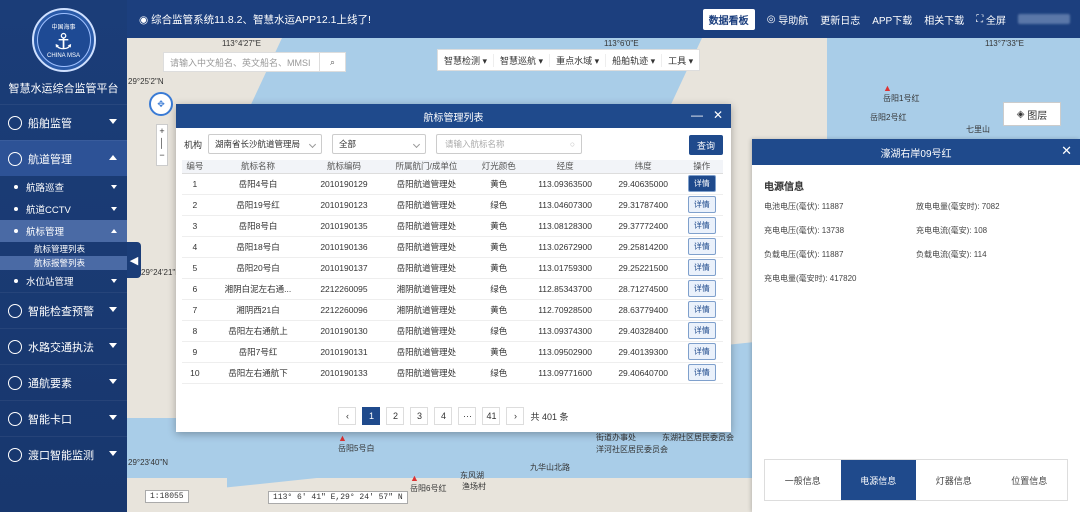 The height and width of the screenshot is (512, 1080). I want to click on sidebar-subsub-buoy-list: 航标管理列表, so click(63, 249).